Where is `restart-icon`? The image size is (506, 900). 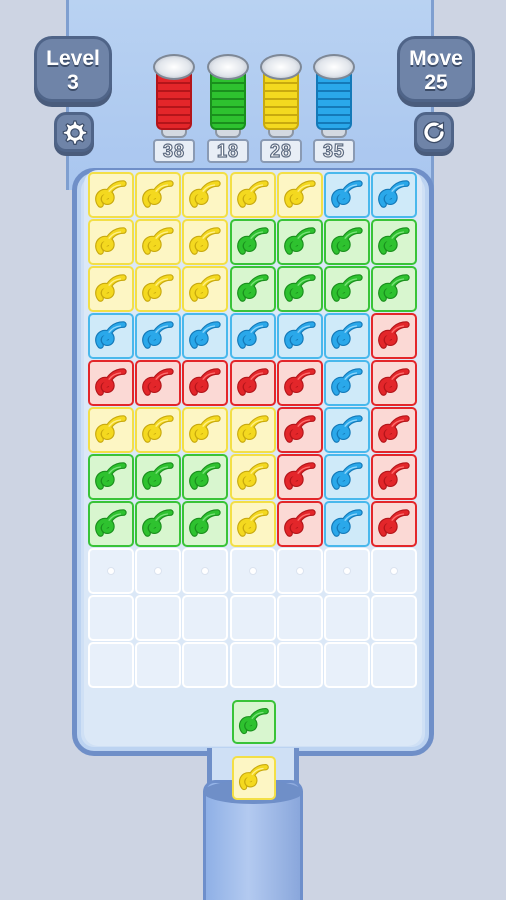
restart-icon is located at coordinates (434, 132).